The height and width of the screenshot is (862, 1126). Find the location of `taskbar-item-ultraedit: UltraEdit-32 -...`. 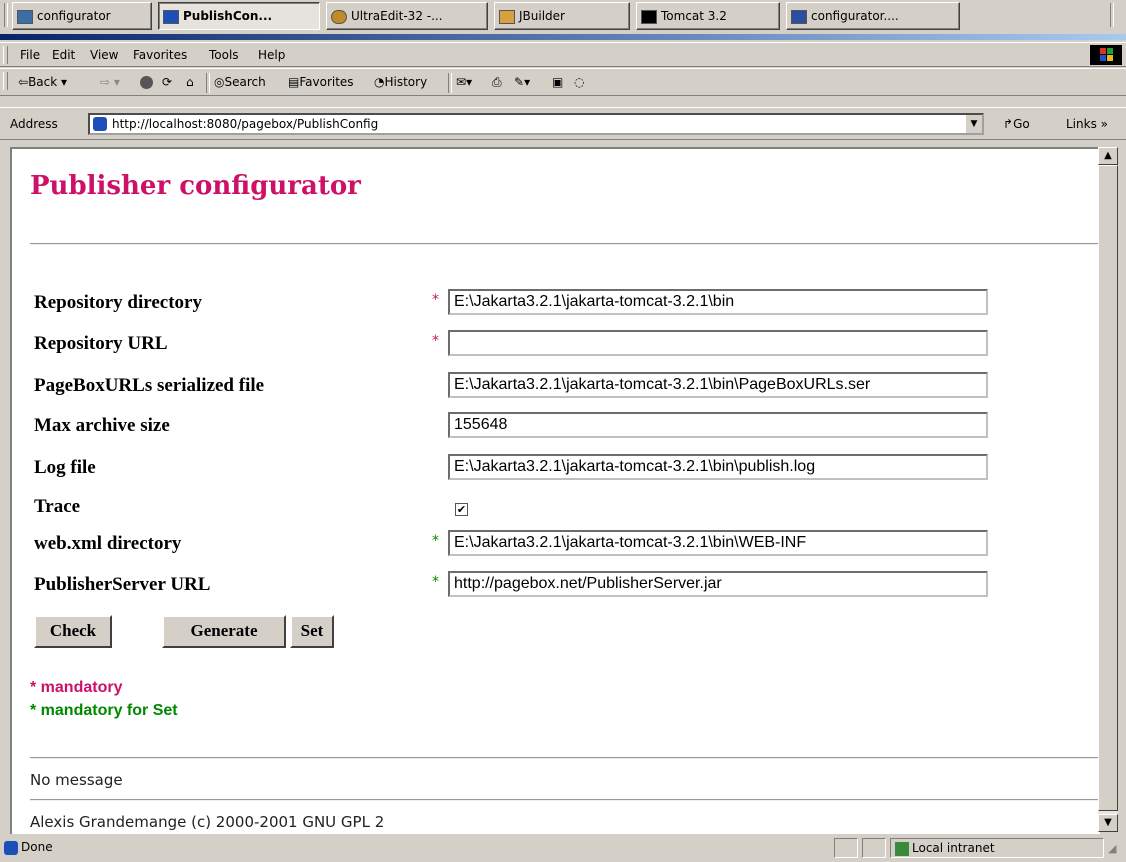

taskbar-item-ultraedit: UltraEdit-32 -... is located at coordinates (407, 16).